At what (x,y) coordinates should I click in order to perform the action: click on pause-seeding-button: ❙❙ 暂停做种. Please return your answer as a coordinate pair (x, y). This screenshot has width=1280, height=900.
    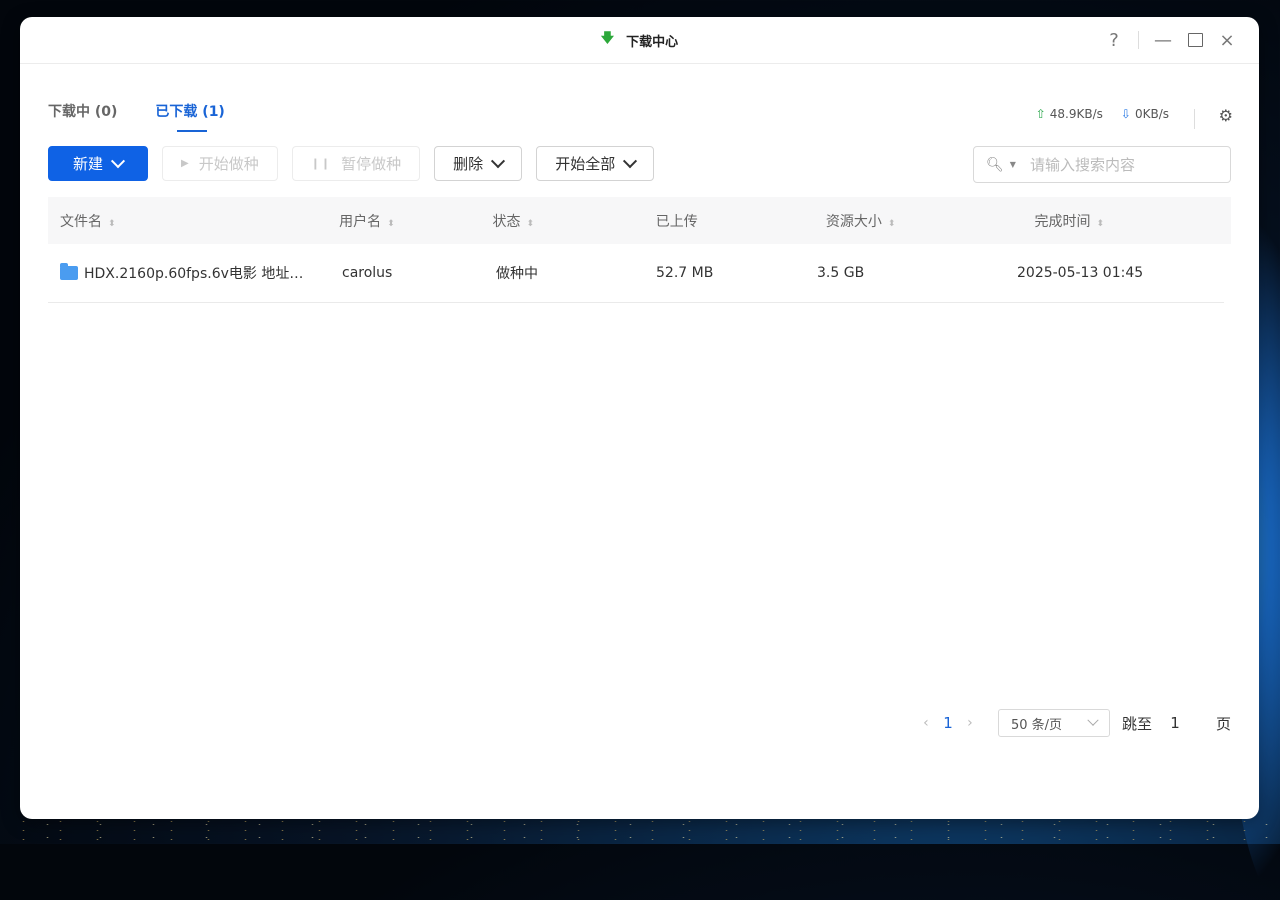
    Looking at the image, I should click on (356, 163).